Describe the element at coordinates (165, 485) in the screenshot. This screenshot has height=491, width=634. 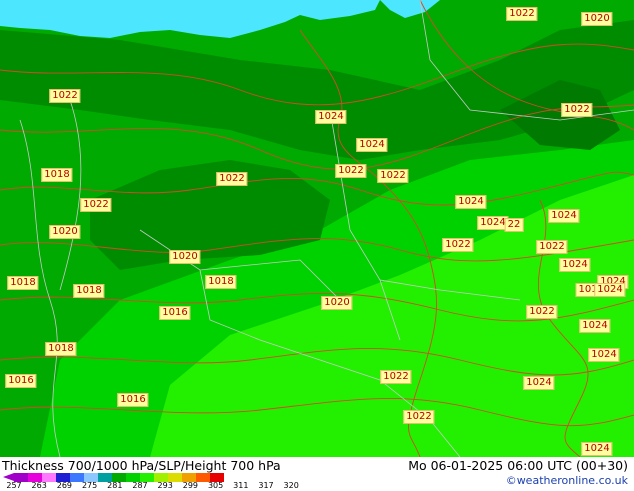
I see `legend-tick: 293` at that location.